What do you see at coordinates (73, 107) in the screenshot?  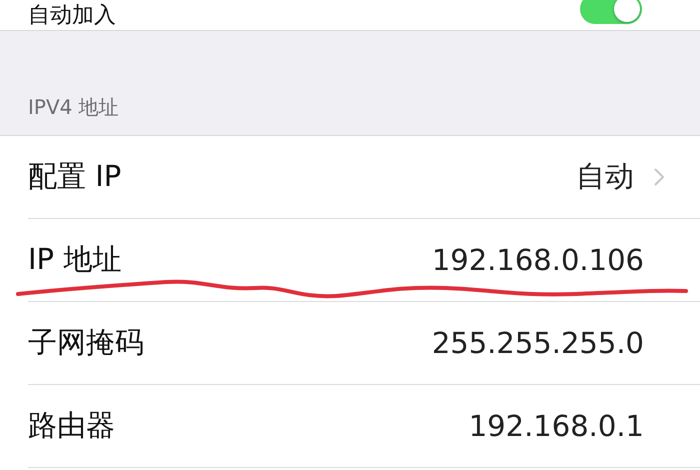 I see `section-header: IPV4 地址` at bounding box center [73, 107].